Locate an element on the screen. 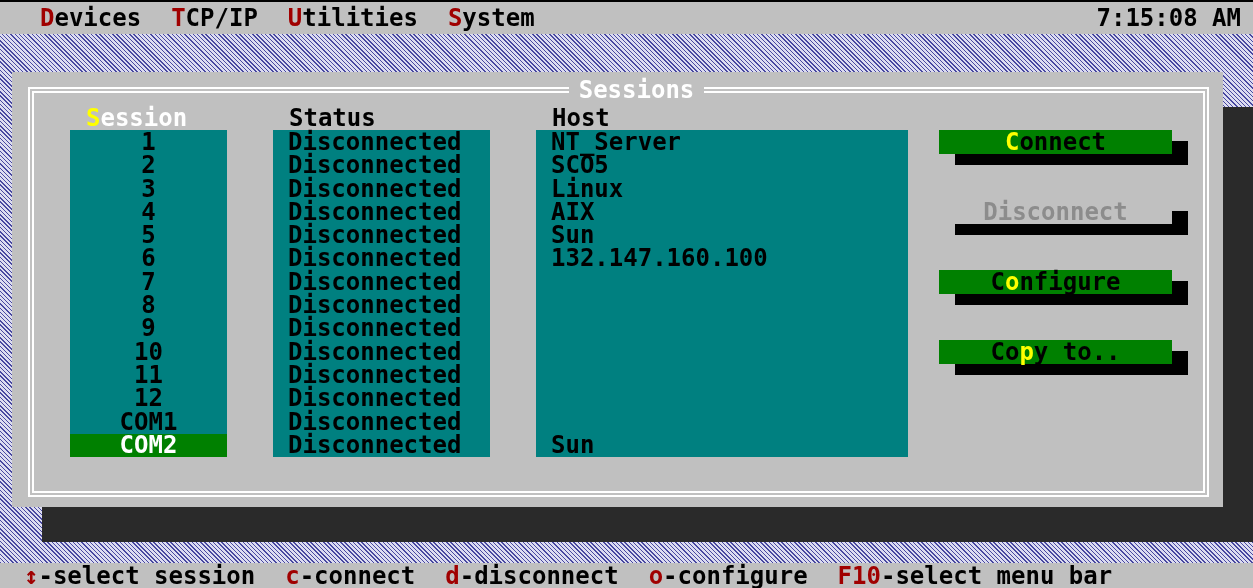 The height and width of the screenshot is (588, 1253). host-cell-text: AIX is located at coordinates (573, 212).